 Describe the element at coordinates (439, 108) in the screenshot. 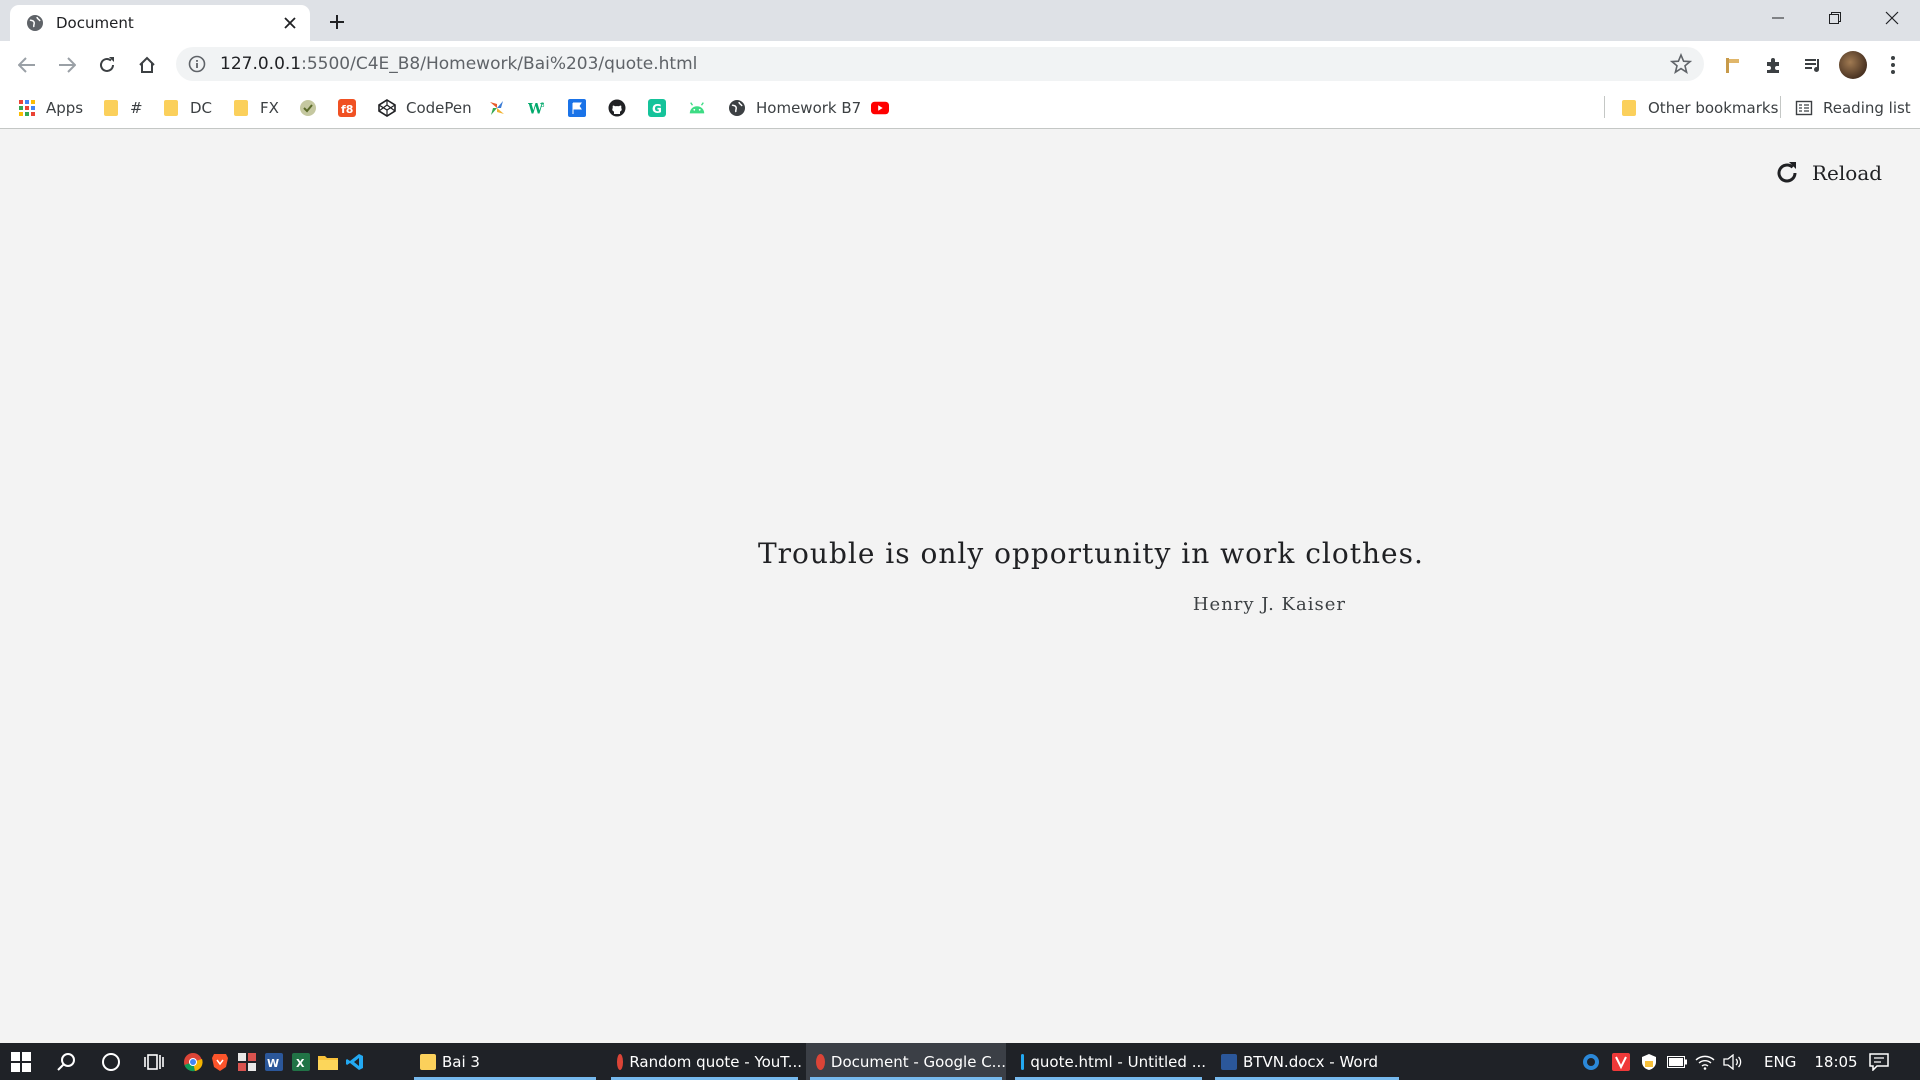

I see `bookmark-label: CodePen` at that location.